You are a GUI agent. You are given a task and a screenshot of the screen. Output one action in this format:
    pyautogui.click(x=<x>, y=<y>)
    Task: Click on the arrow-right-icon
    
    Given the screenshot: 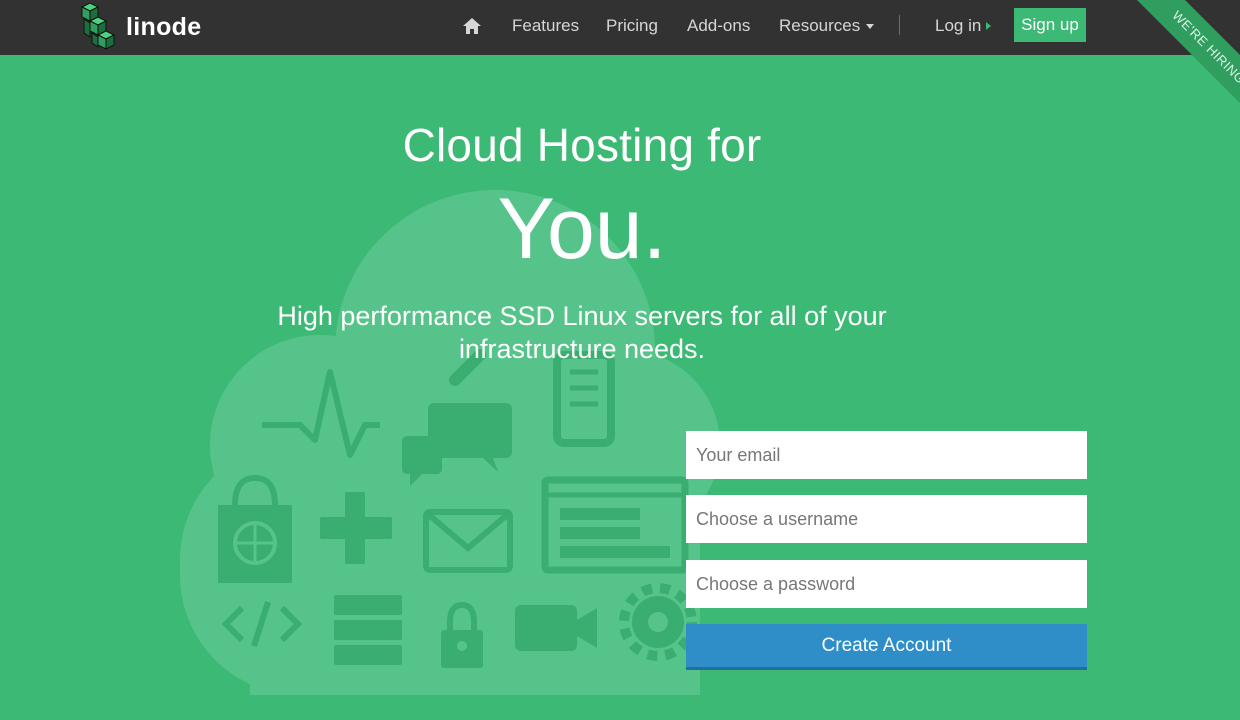 What is the action you would take?
    pyautogui.click(x=989, y=26)
    